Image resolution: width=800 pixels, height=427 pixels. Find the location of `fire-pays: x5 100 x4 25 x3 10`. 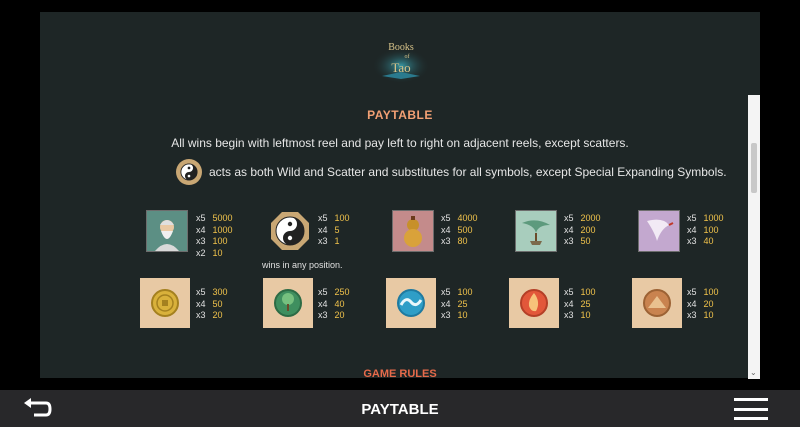

fire-pays: x5 100 x4 25 x3 10 is located at coordinates (580, 303).